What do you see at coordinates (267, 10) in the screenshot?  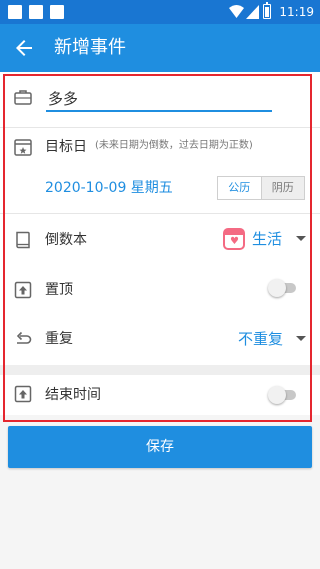 I see `battery-icon` at bounding box center [267, 10].